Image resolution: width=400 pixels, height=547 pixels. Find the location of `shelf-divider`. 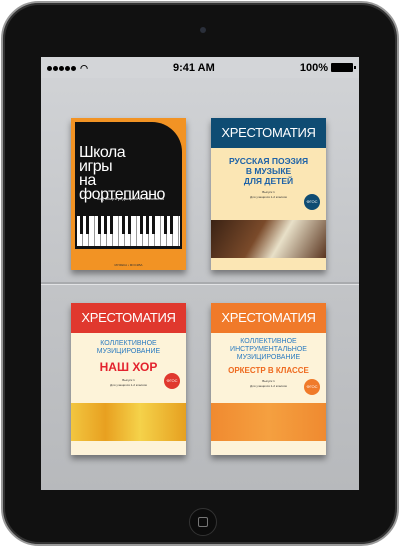

shelf-divider is located at coordinates (200, 283).